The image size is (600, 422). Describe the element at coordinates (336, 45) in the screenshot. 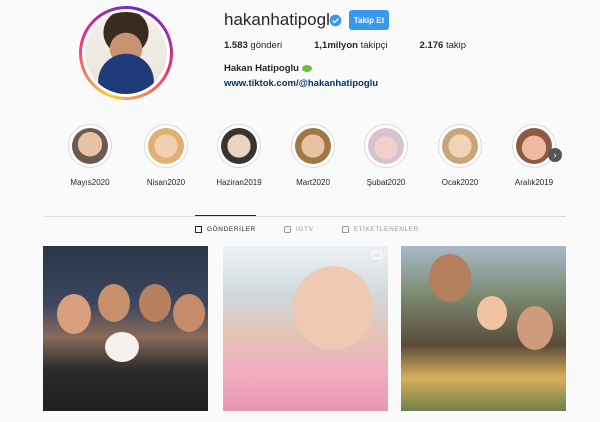

I see `stat-followers-value: 1,1milyon` at that location.